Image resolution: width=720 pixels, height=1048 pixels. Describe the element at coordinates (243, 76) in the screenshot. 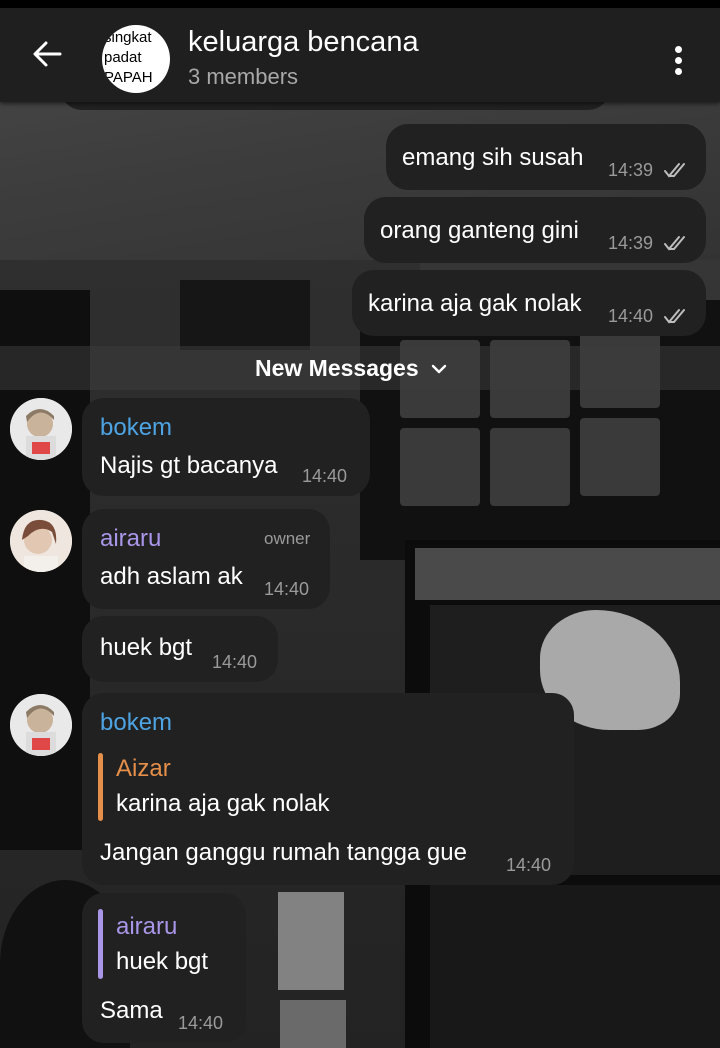

I see `member-count: 3 members` at that location.